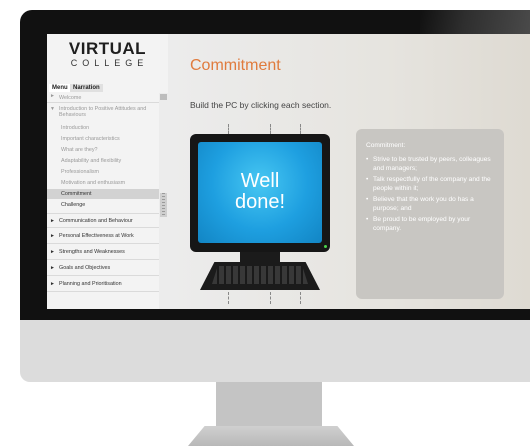 The image size is (530, 446). Describe the element at coordinates (109, 63) in the screenshot. I see `logo-text-bottom: COLLEGE` at that location.